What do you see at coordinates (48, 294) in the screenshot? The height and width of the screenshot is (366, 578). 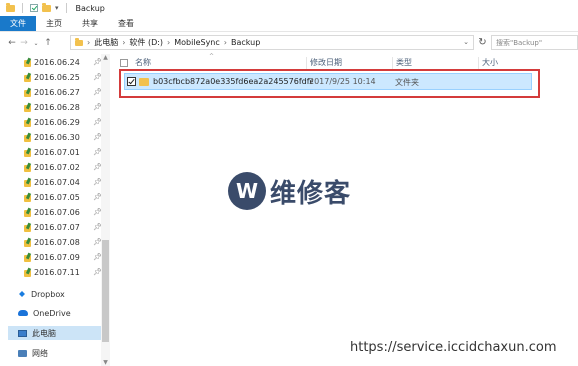 I see `nav-location-label: Dropbox` at bounding box center [48, 294].